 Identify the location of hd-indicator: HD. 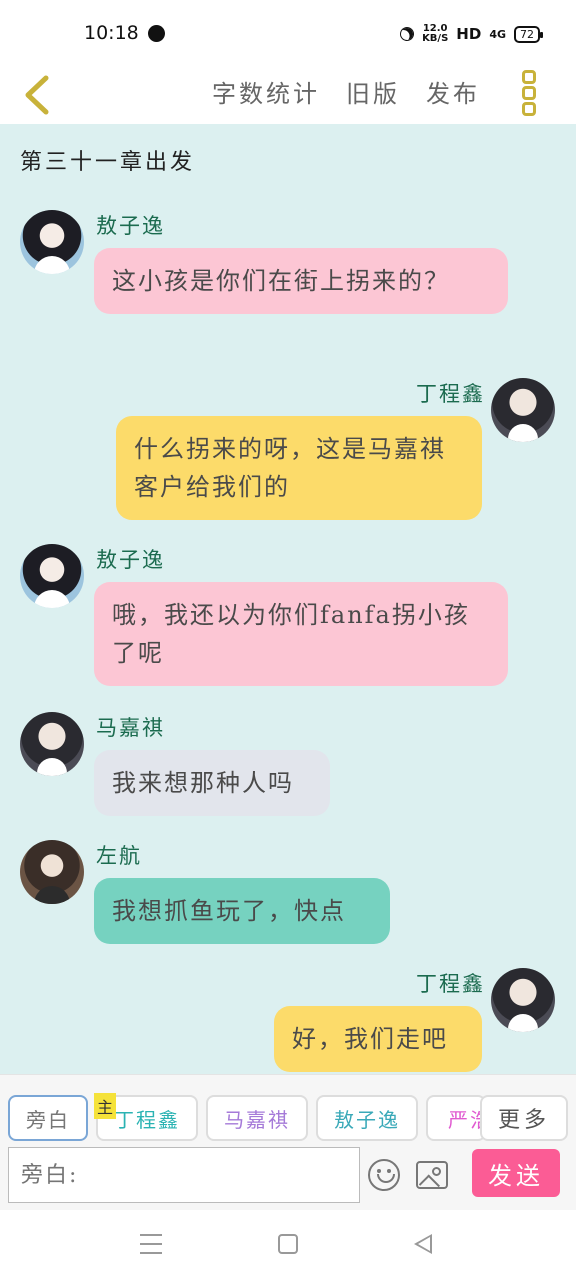
(469, 34).